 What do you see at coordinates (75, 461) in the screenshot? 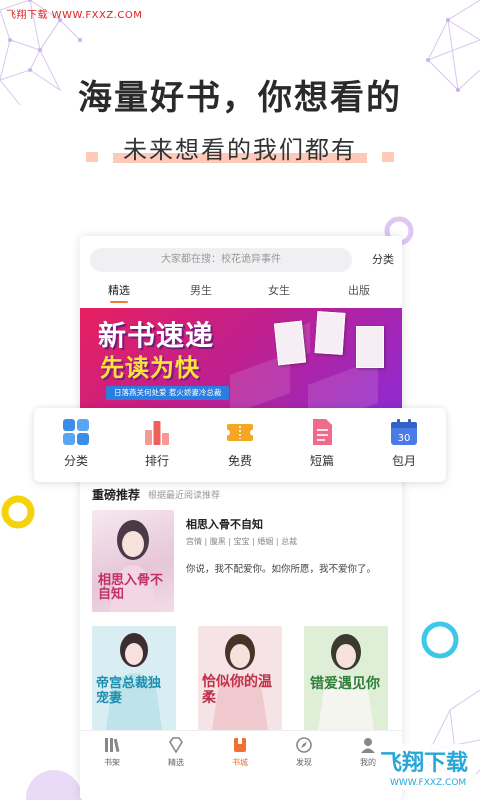
I see `quick-nav-label: 分类` at bounding box center [75, 461].